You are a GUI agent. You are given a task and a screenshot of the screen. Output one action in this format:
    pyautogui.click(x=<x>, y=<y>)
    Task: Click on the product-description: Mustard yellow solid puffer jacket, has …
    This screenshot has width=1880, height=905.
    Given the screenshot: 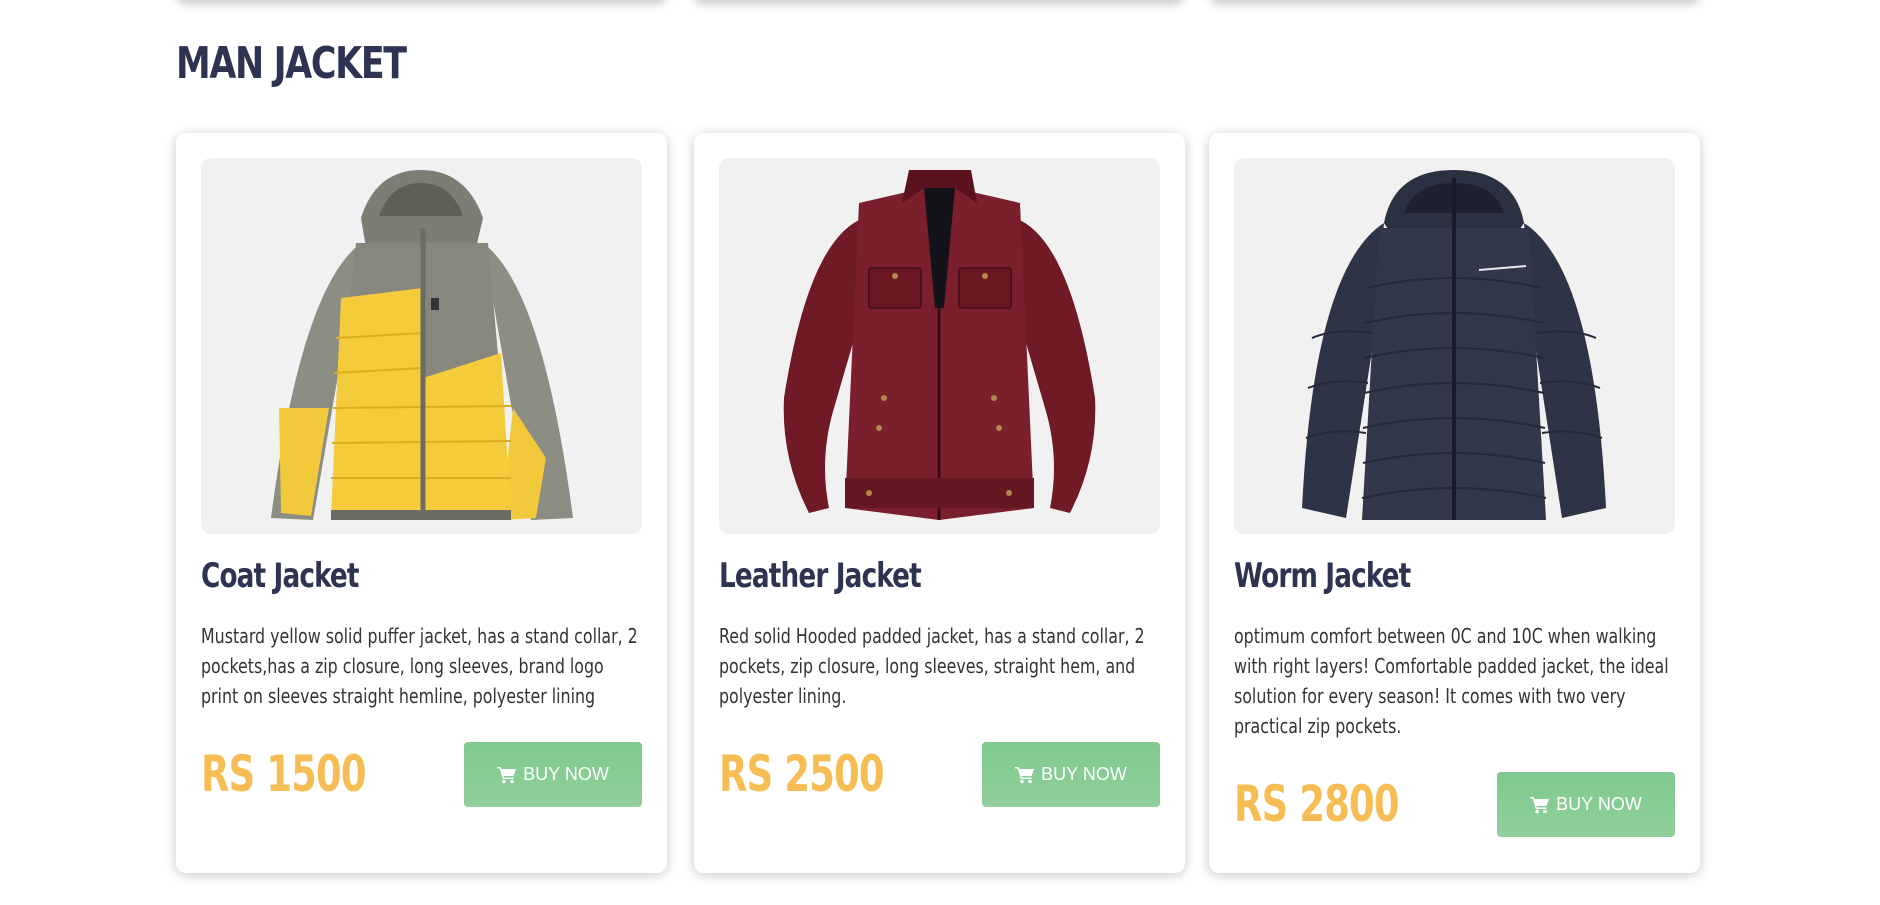 What is the action you would take?
    pyautogui.click(x=419, y=666)
    